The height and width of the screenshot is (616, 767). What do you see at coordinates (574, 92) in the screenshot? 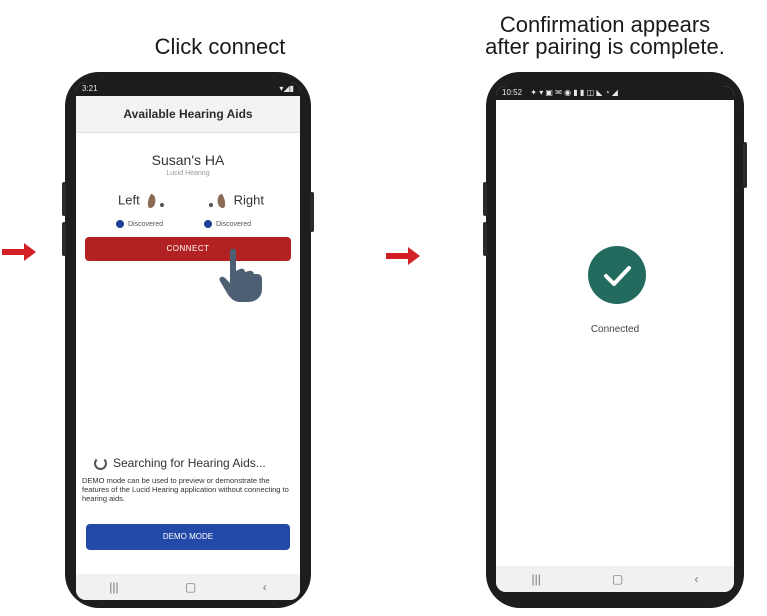
I see `status-icons: ✦ ▾ ▣ ✉ ◉ ▮ ▮ ◫ ◣ ◔ ◢` at bounding box center [574, 92].